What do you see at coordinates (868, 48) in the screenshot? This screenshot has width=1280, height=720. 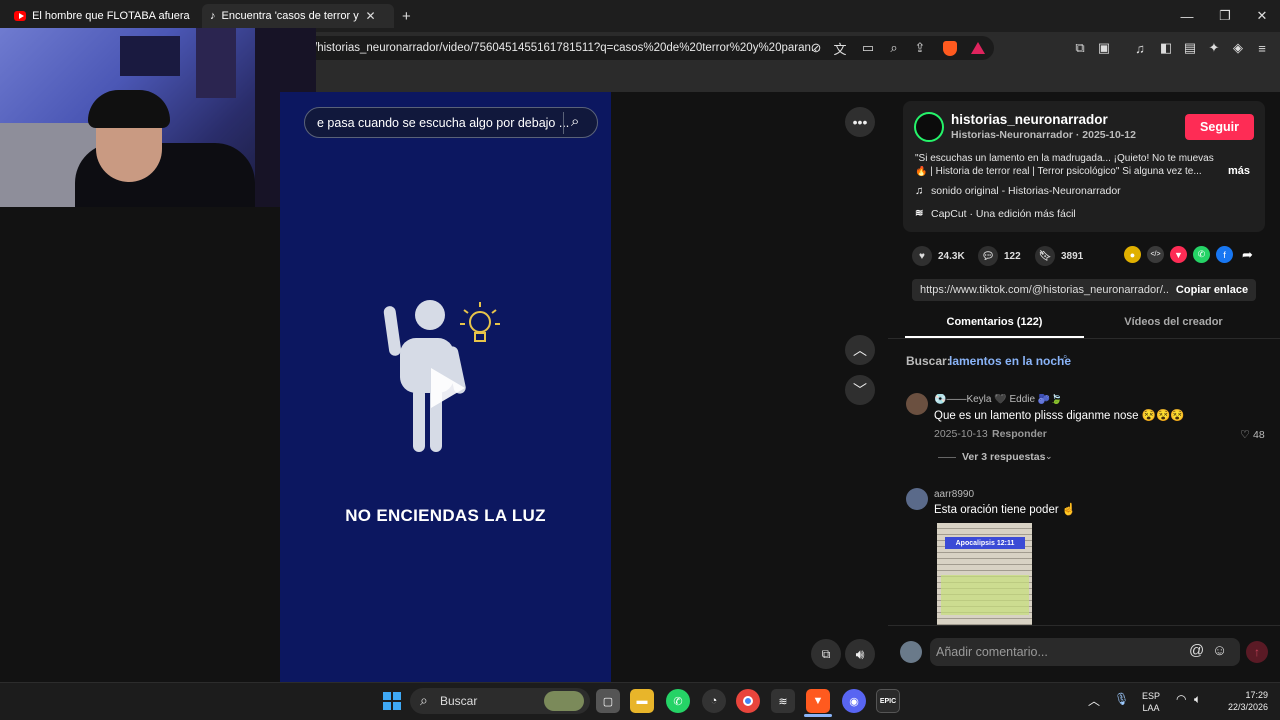 I see `cast-icon: ▭` at bounding box center [868, 48].